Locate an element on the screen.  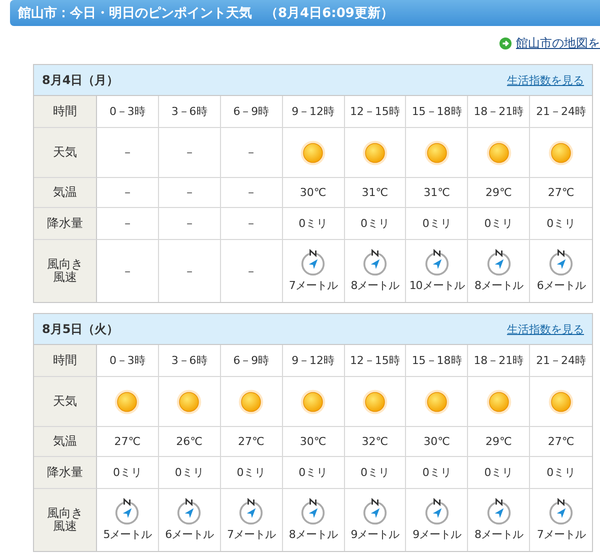
page-title: 館山市：今日・明日のピンポイント天気 （8月4日6:09更新） is located at coordinates (206, 13).